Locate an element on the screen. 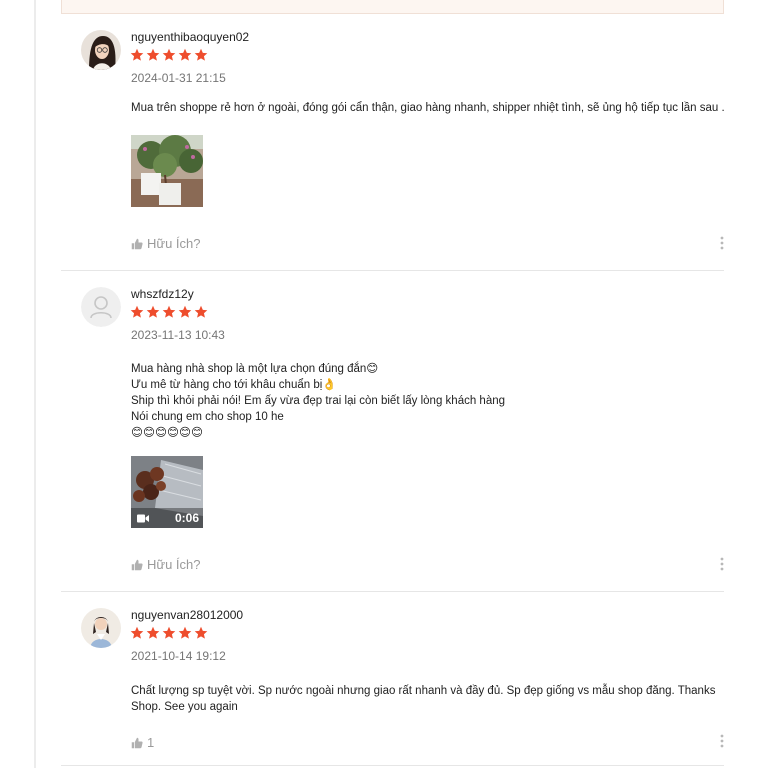  helpful-button: 1 is located at coordinates (142, 742).